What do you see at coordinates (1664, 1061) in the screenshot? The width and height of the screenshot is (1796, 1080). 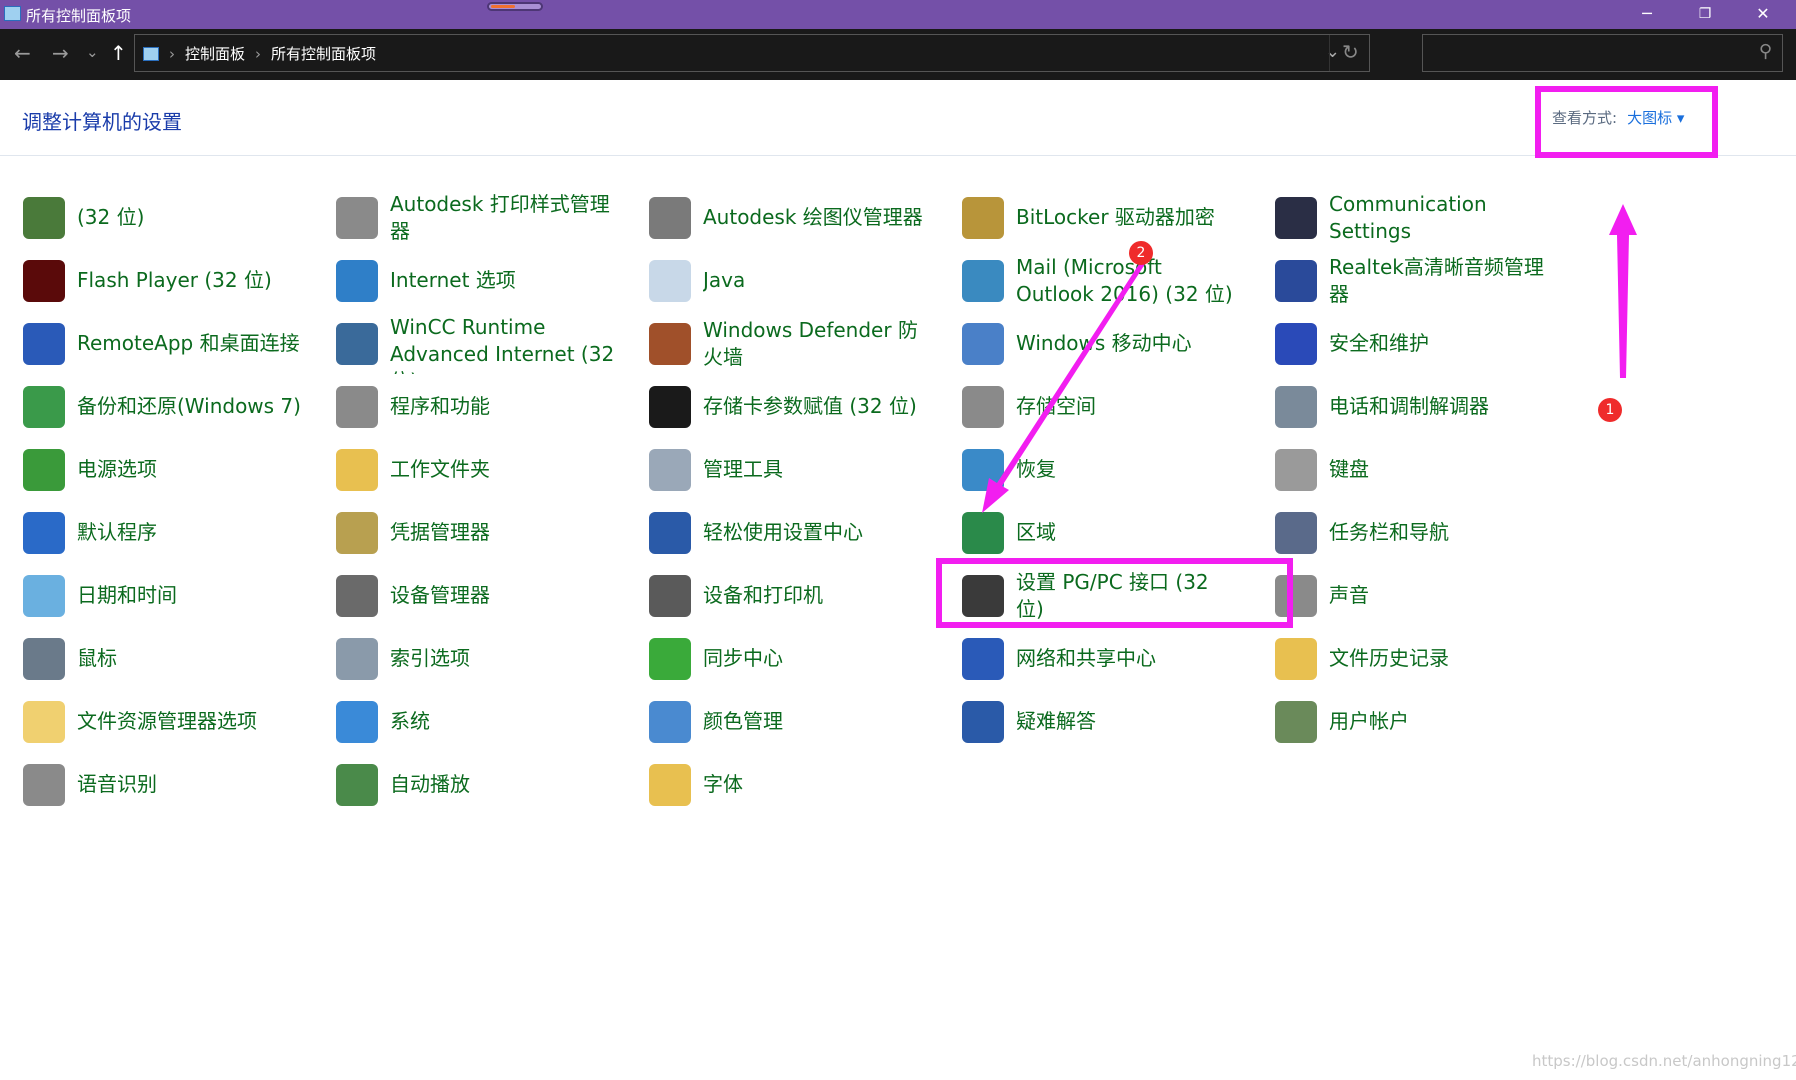 I see `watermark: https://blog.csdn.net/anhongning123` at bounding box center [1664, 1061].